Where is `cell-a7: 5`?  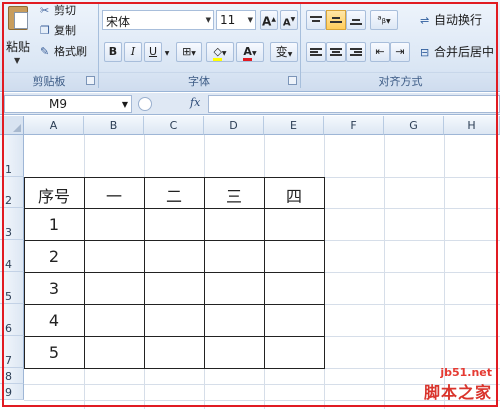 cell-a7: 5 is located at coordinates (54, 352).